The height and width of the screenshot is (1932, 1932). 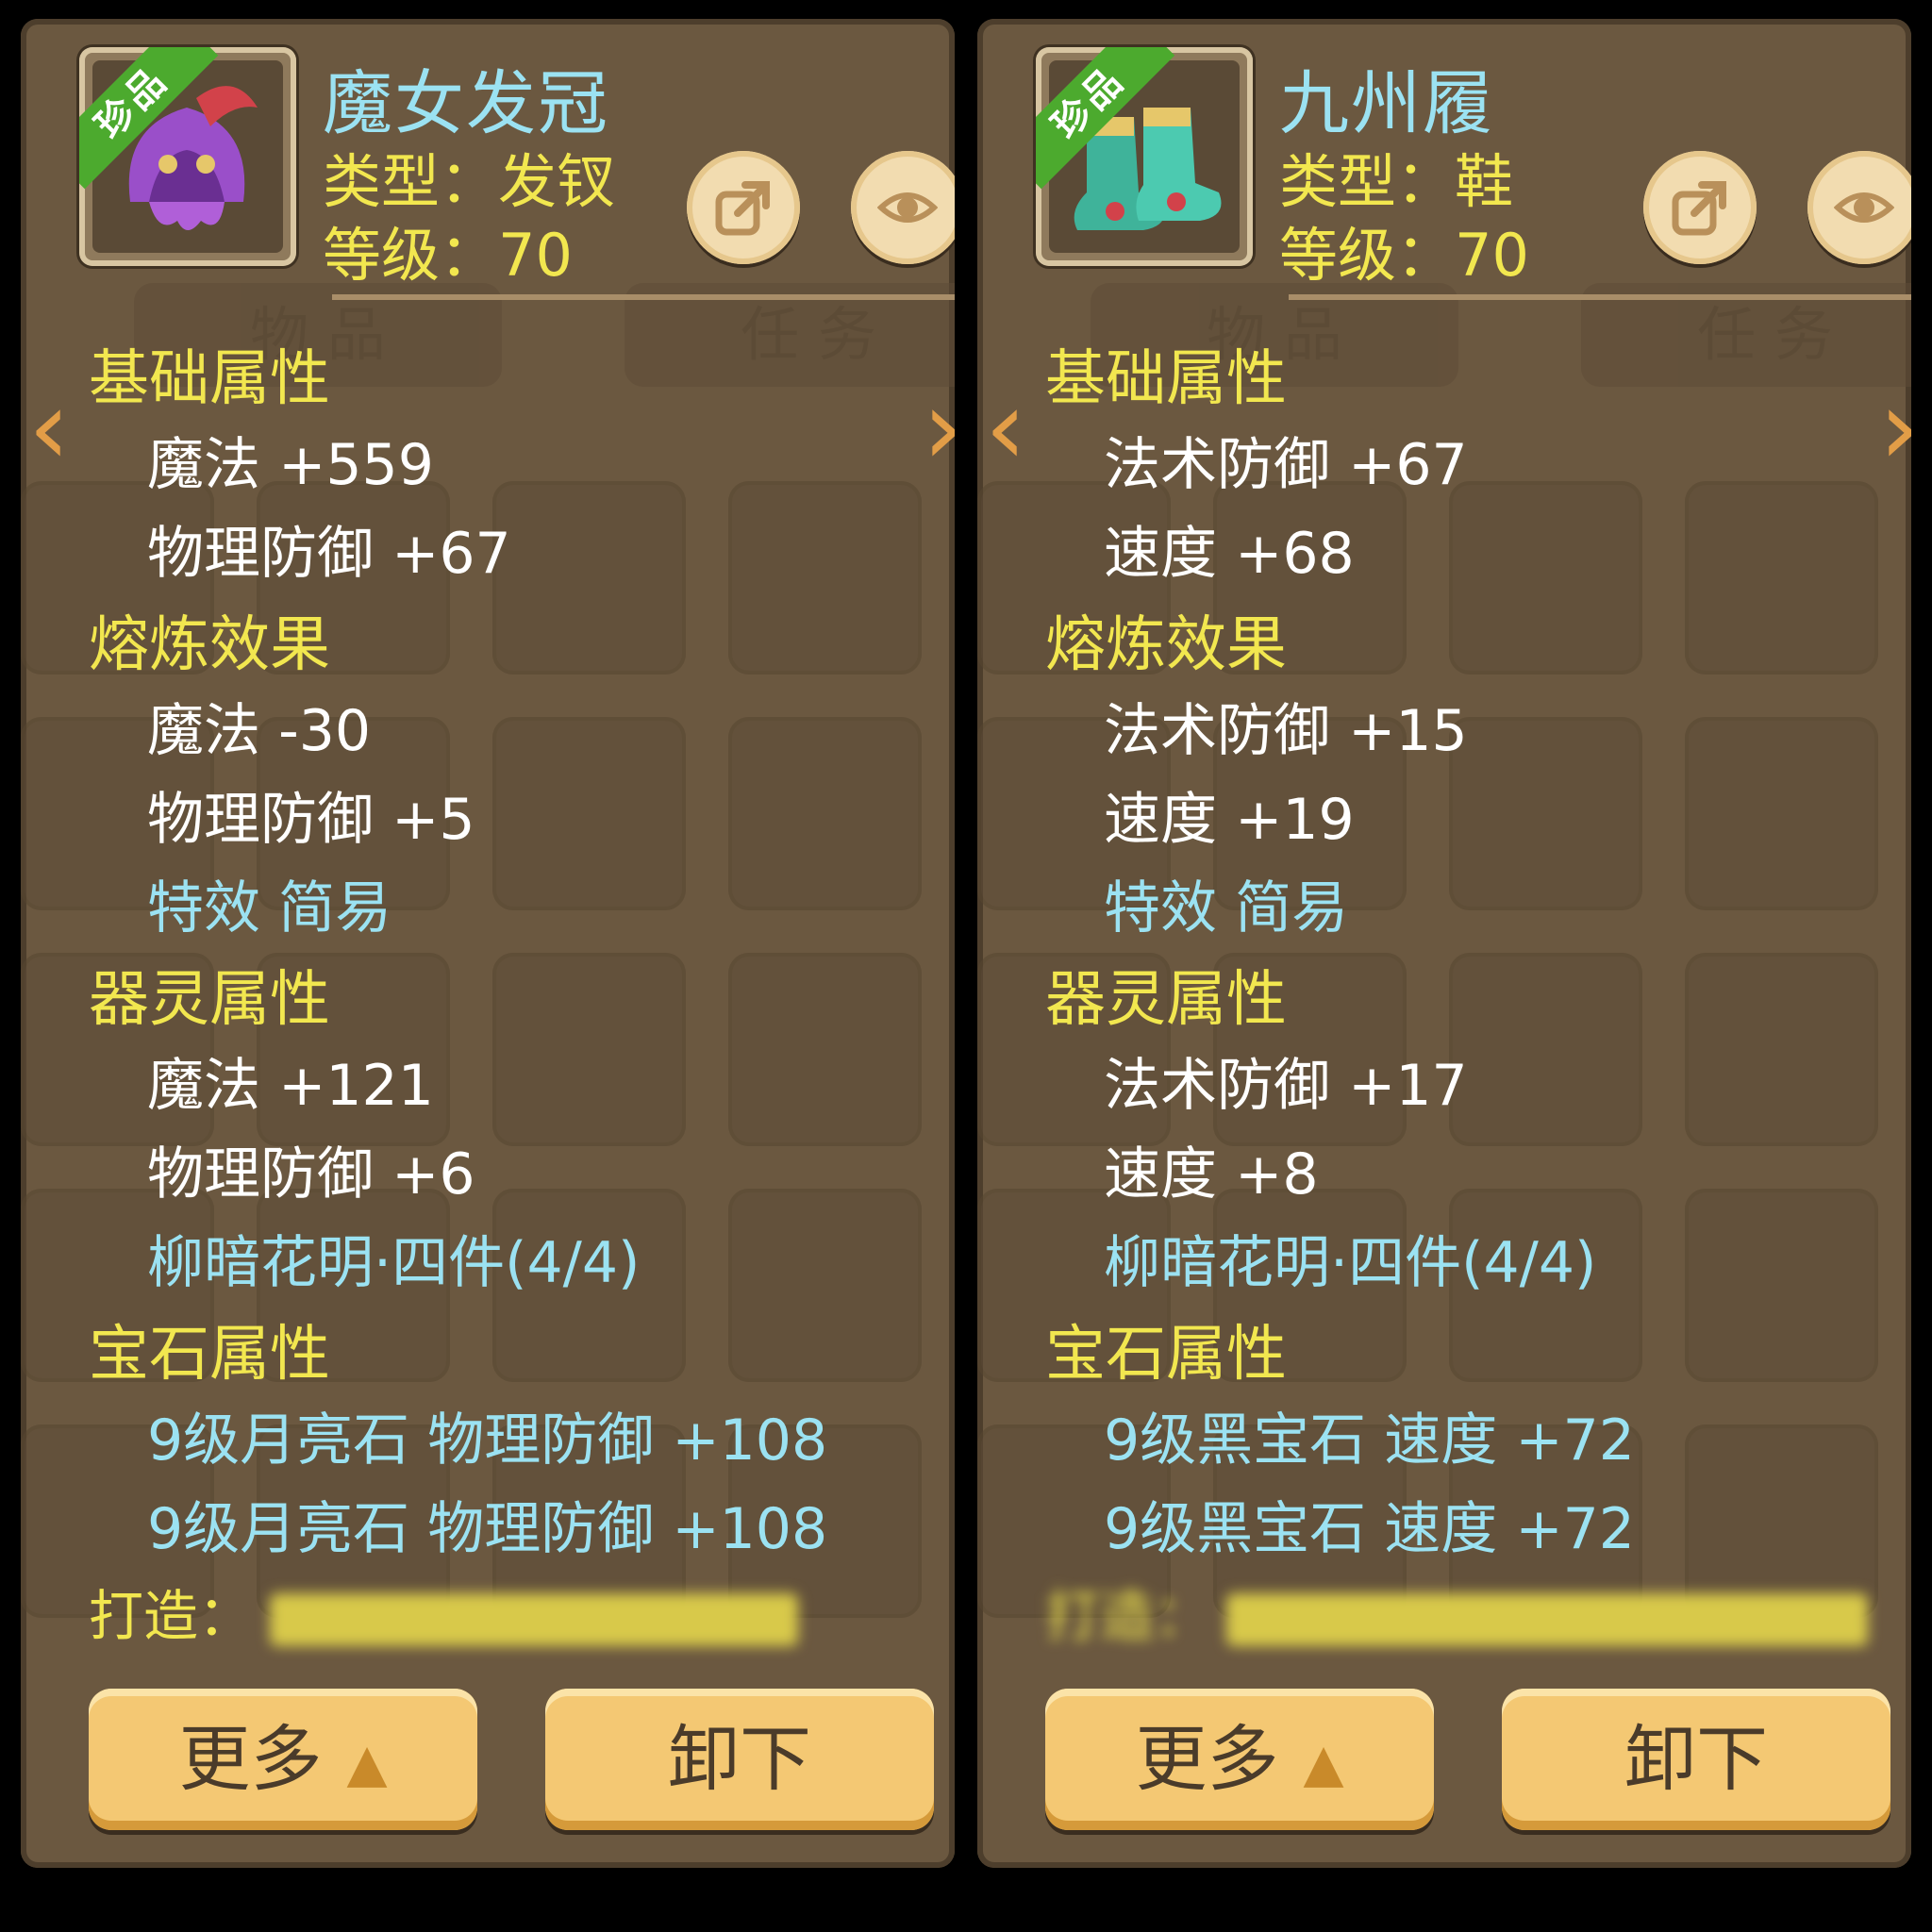 I want to click on stat-line: 法术防御 +67, so click(x=1286, y=465).